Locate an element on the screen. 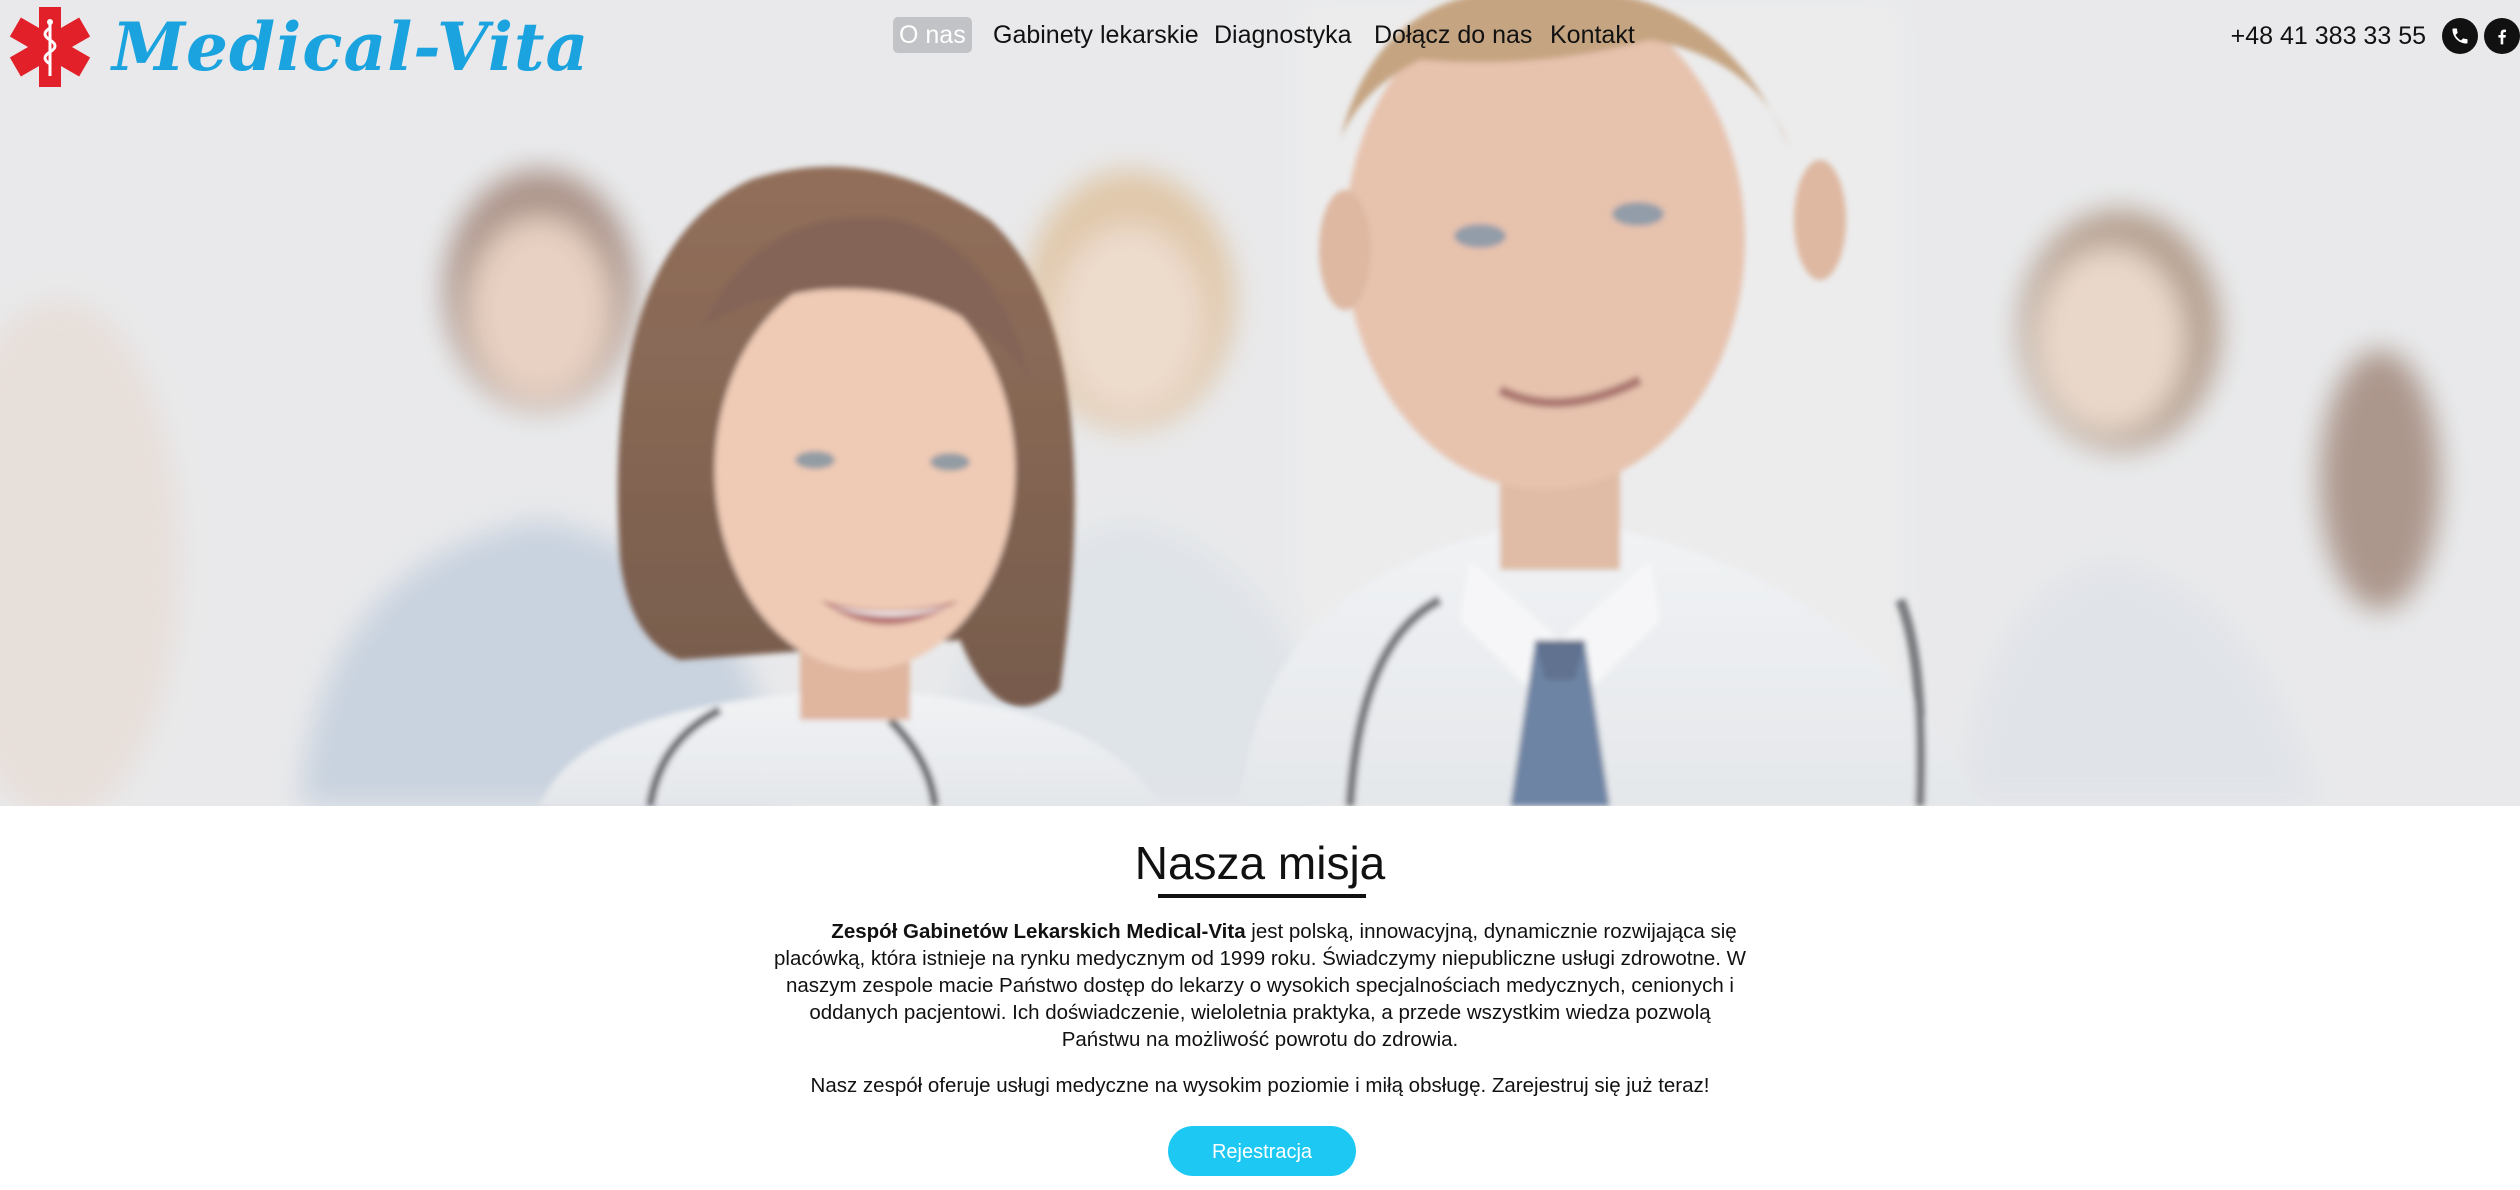 The height and width of the screenshot is (1190, 2520). nav-item-kontakt: Kontakt is located at coordinates (1592, 35).